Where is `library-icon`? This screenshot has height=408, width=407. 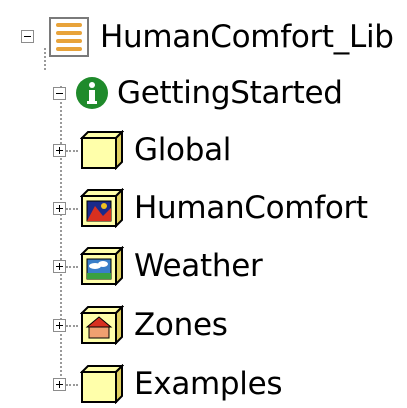 library-icon is located at coordinates (69, 37).